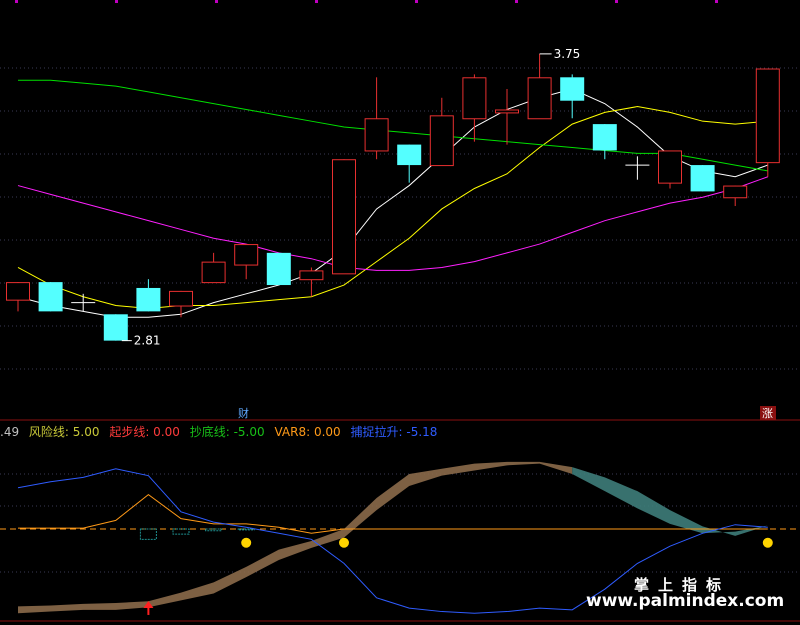 This screenshot has height=625, width=800. I want to click on legend-capture: 捕捉拉升: -5.18, so click(394, 432).